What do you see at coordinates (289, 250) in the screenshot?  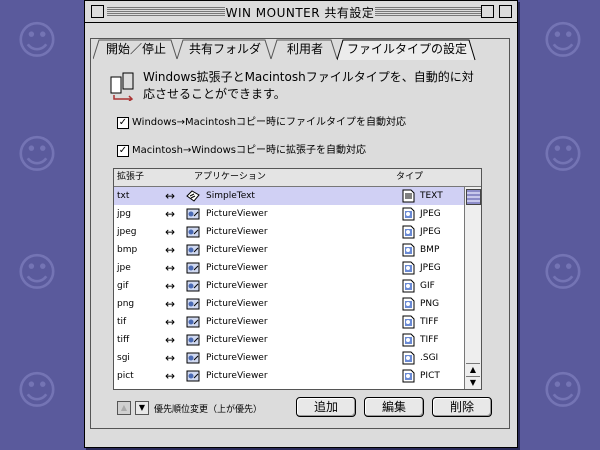 I see `table-row: bmp ↔ PictureViewer BMP` at bounding box center [289, 250].